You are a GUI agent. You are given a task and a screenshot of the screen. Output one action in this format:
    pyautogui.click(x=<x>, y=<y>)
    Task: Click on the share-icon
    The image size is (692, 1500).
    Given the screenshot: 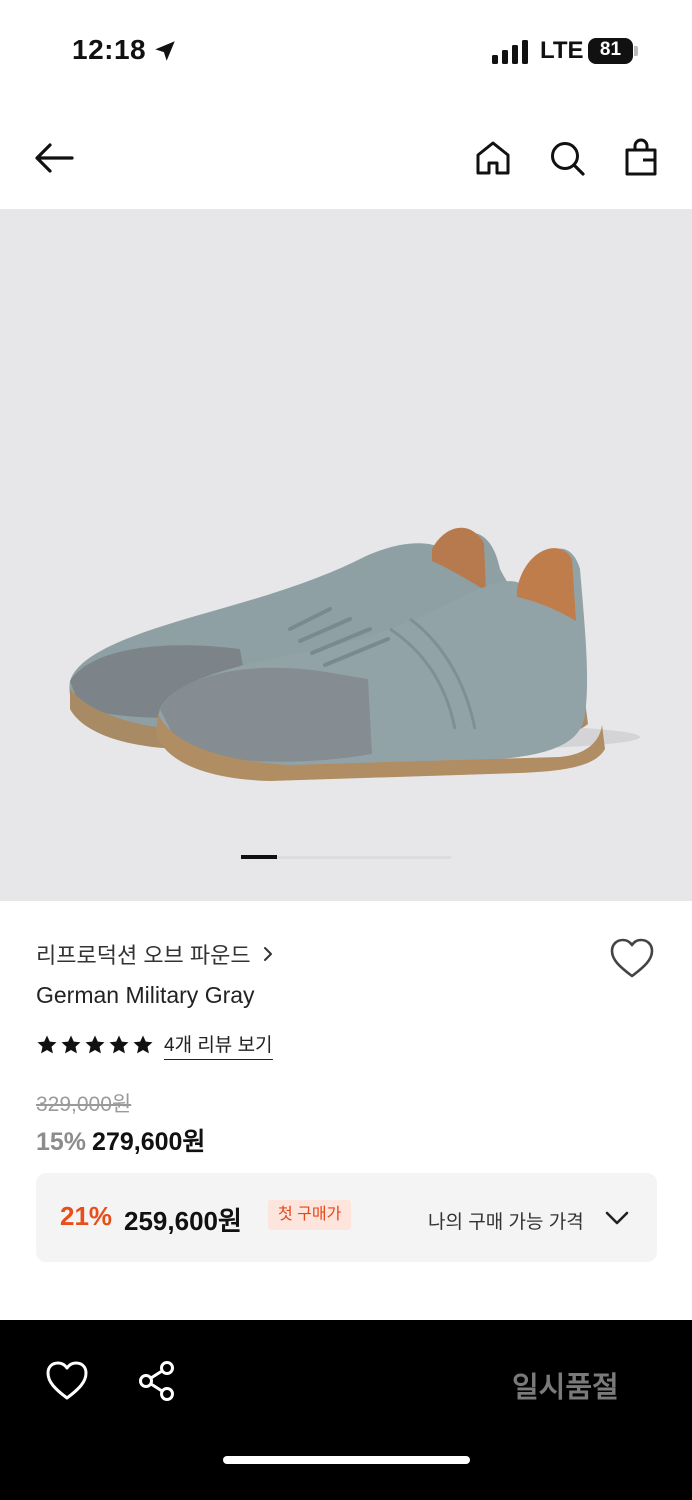 What is the action you would take?
    pyautogui.click(x=156, y=1381)
    